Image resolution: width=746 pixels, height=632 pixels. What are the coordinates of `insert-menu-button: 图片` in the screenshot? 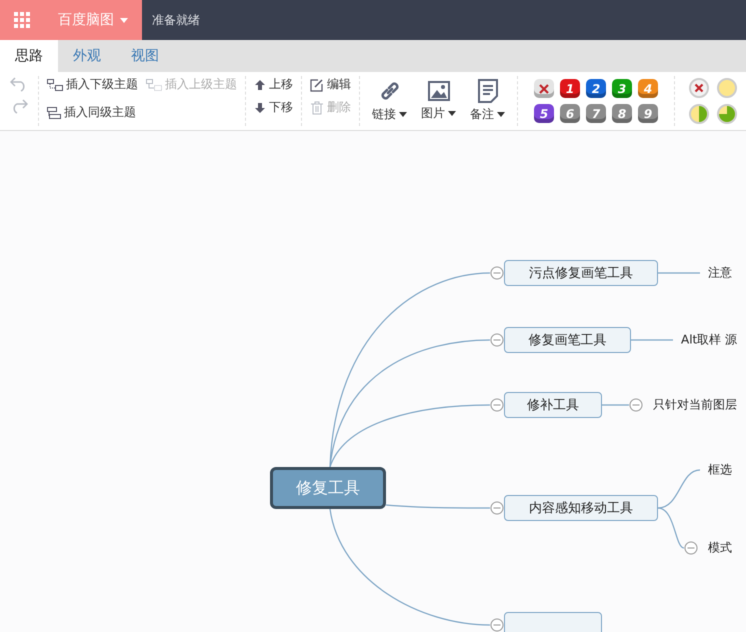 It's located at (438, 101).